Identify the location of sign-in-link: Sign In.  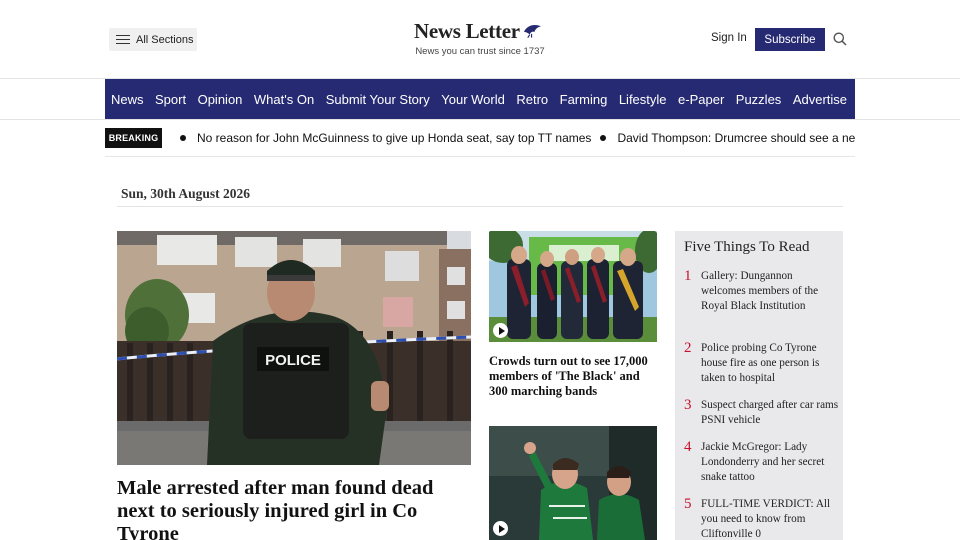
(729, 38).